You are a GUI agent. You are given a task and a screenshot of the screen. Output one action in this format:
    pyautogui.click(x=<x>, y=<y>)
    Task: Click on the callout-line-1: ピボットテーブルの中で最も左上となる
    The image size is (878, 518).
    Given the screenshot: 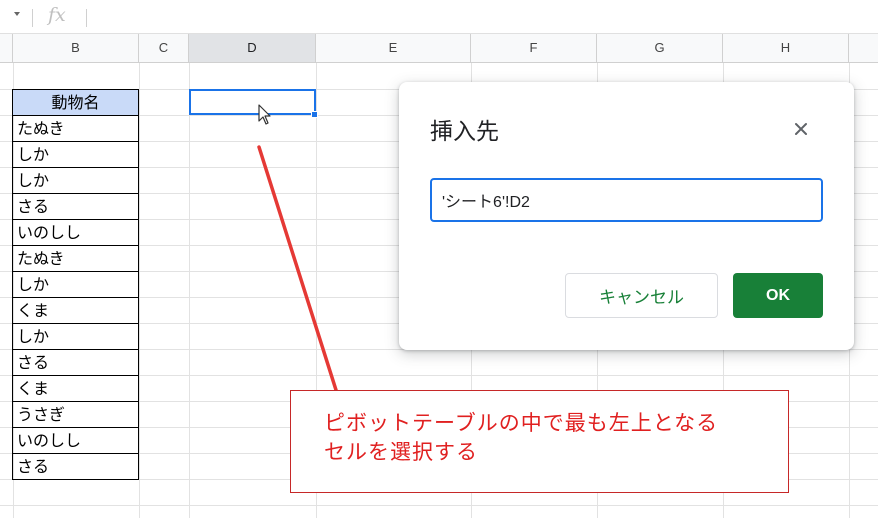 What is the action you would take?
    pyautogui.click(x=521, y=423)
    